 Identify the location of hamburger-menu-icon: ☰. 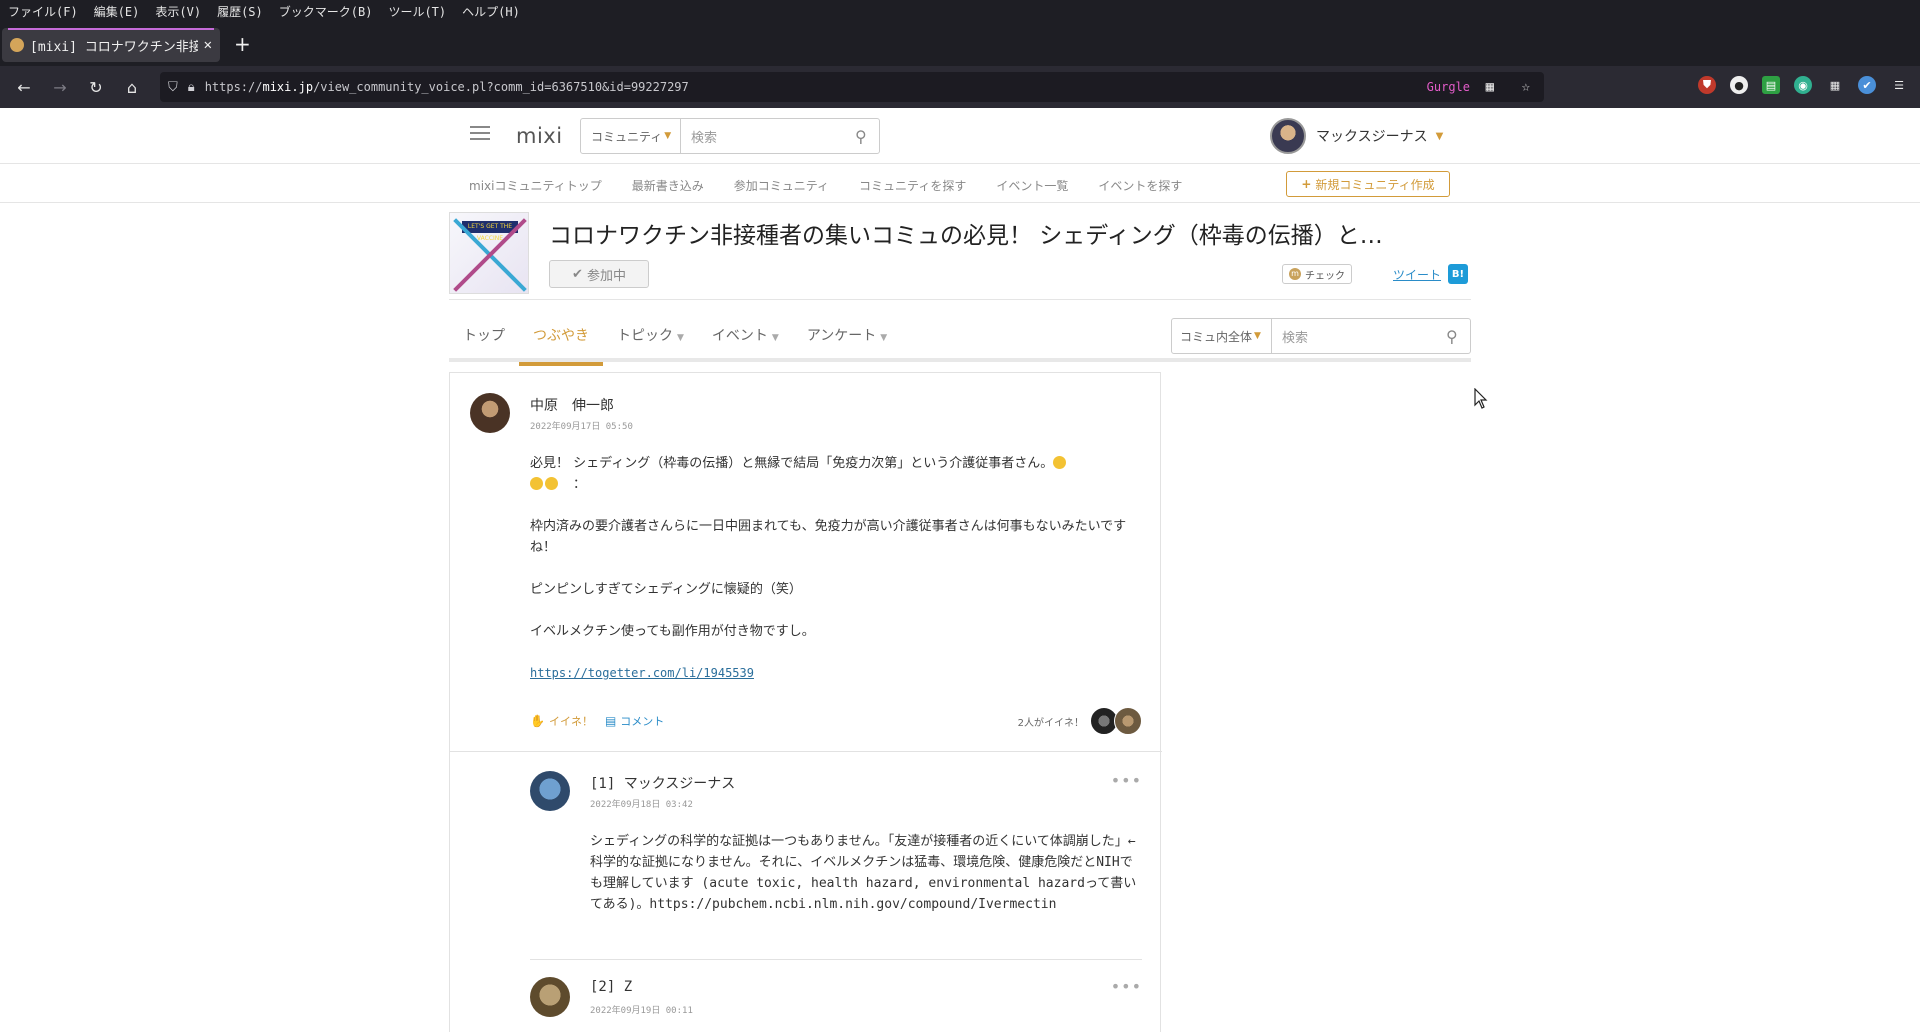
(1899, 85).